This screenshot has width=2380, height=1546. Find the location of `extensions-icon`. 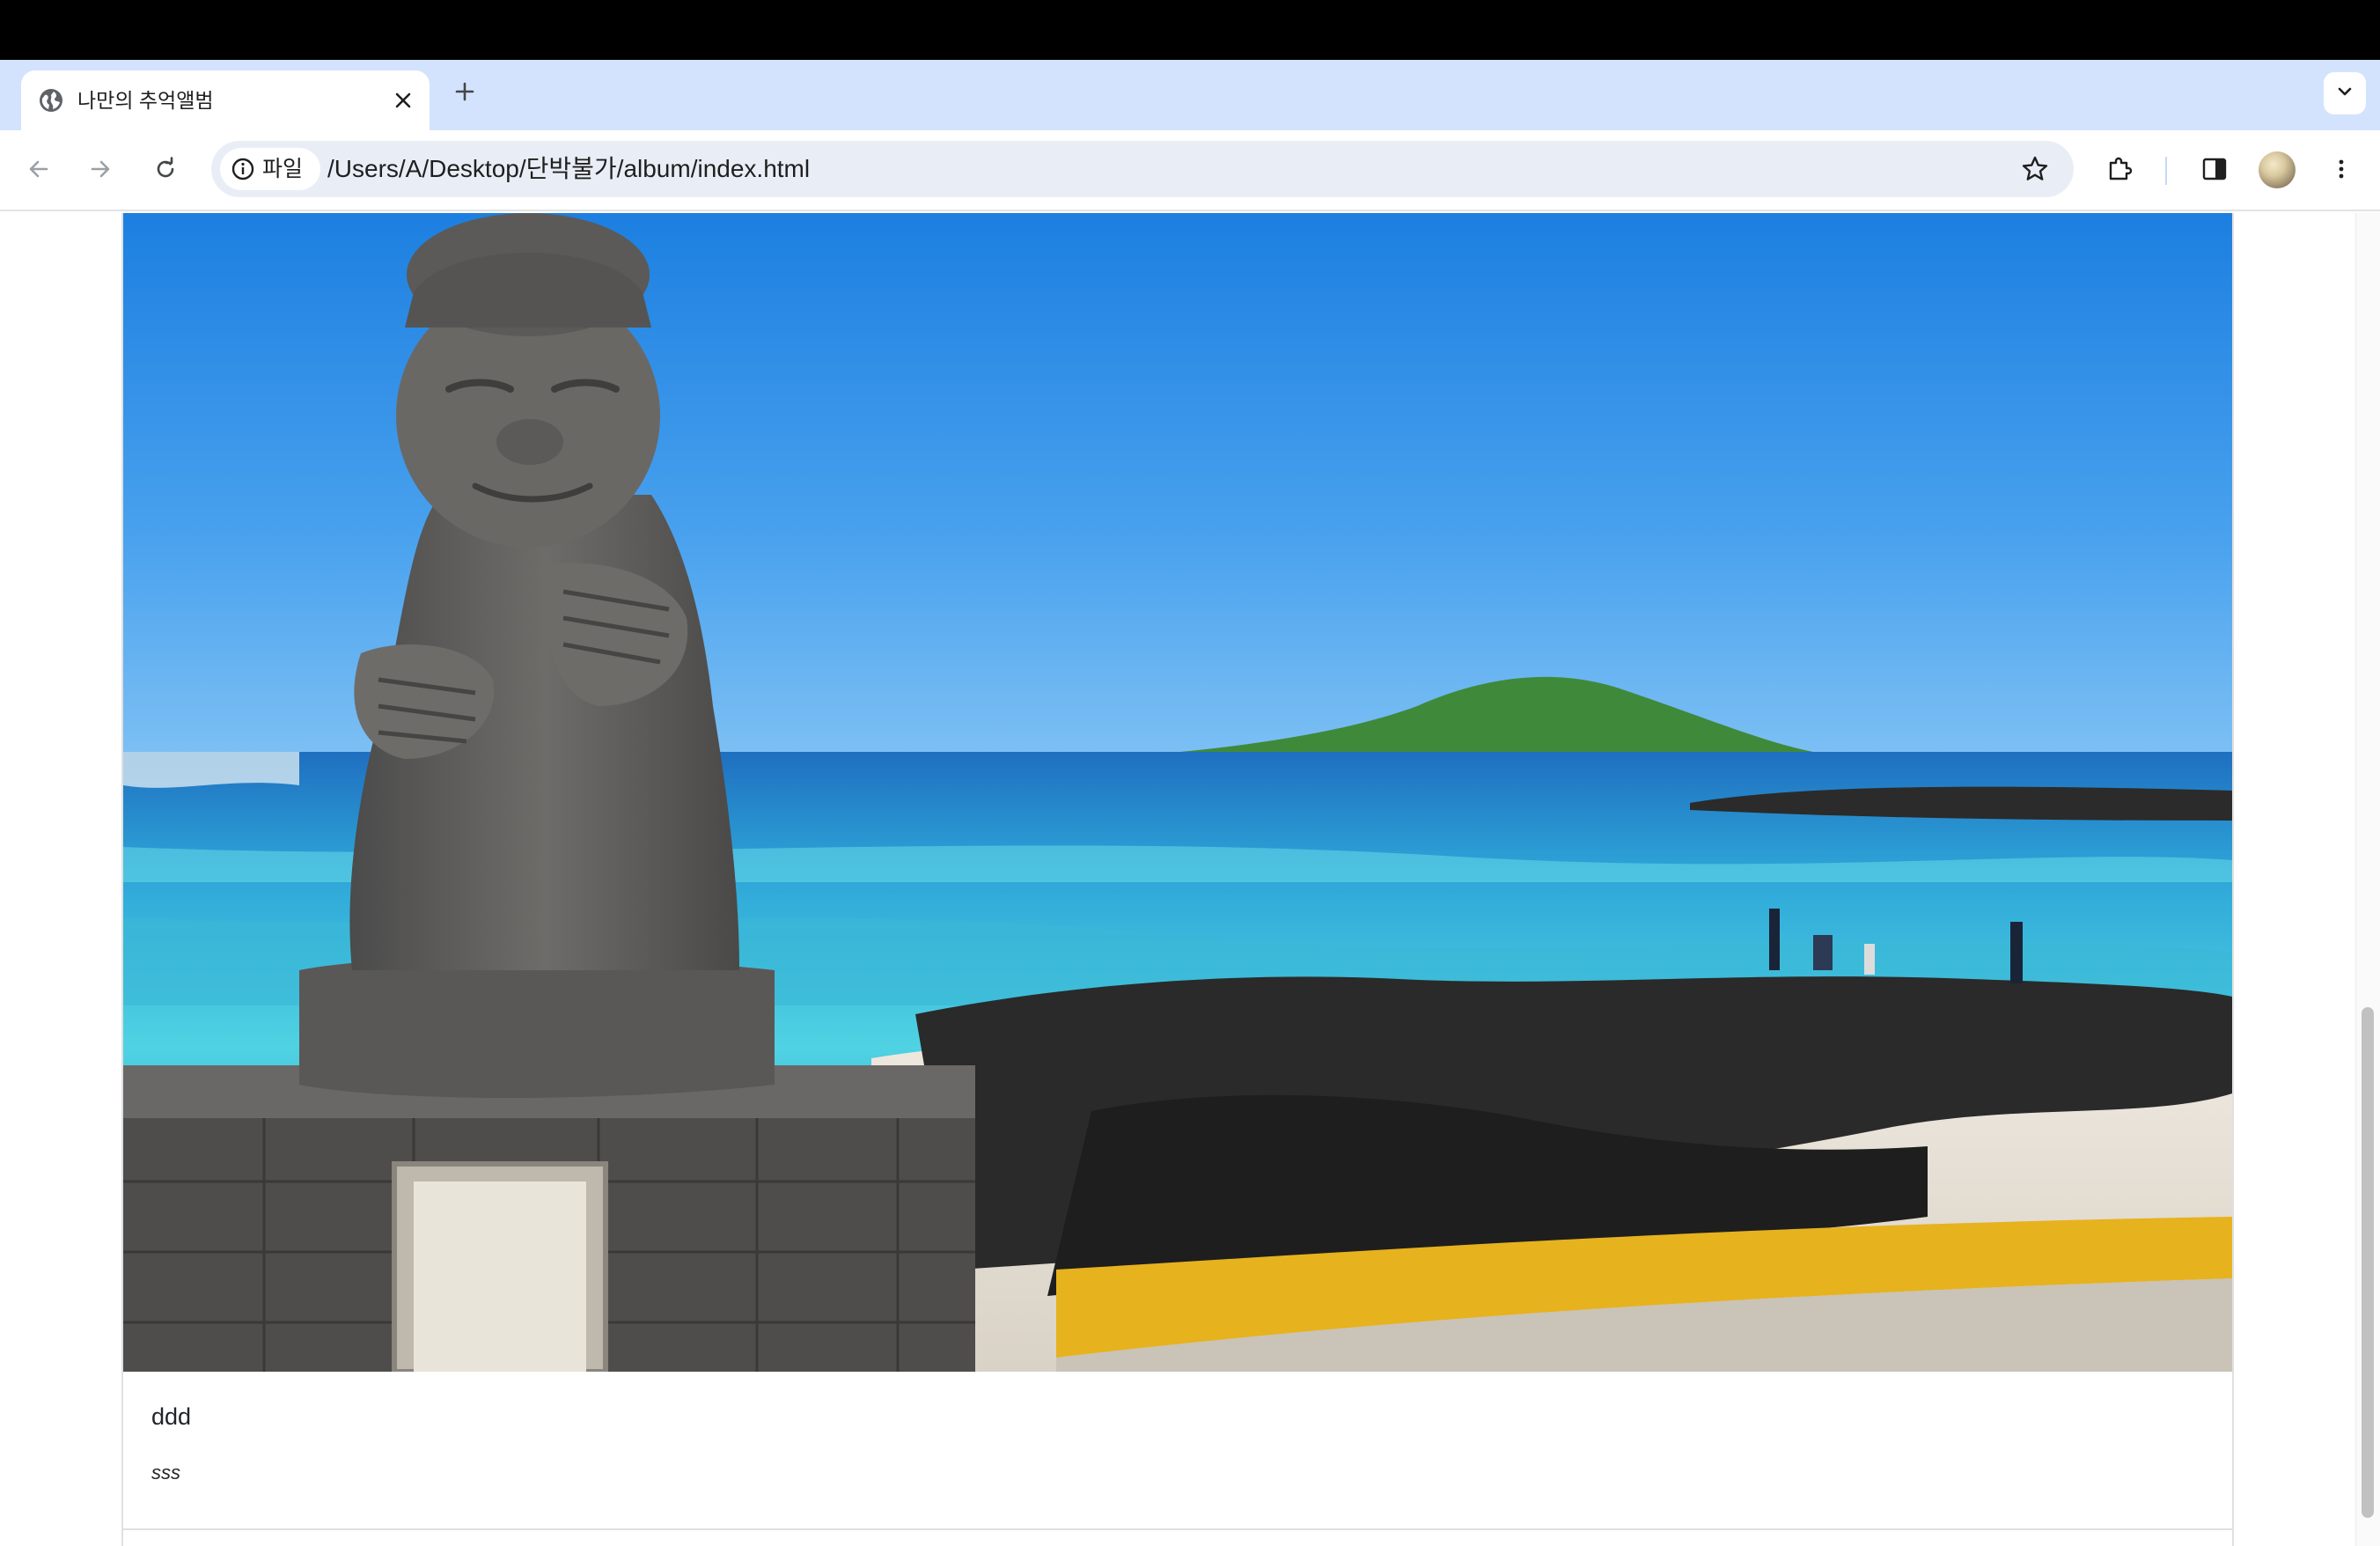

extensions-icon is located at coordinates (2119, 171).